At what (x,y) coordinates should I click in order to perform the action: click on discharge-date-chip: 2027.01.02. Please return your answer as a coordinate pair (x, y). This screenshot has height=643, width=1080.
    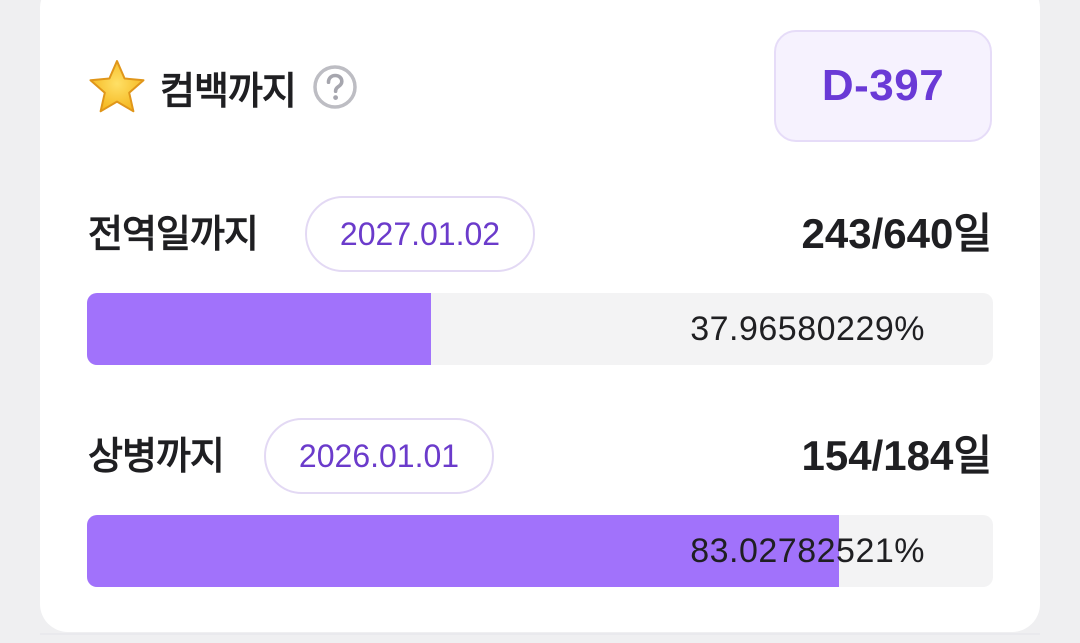
    Looking at the image, I should click on (420, 234).